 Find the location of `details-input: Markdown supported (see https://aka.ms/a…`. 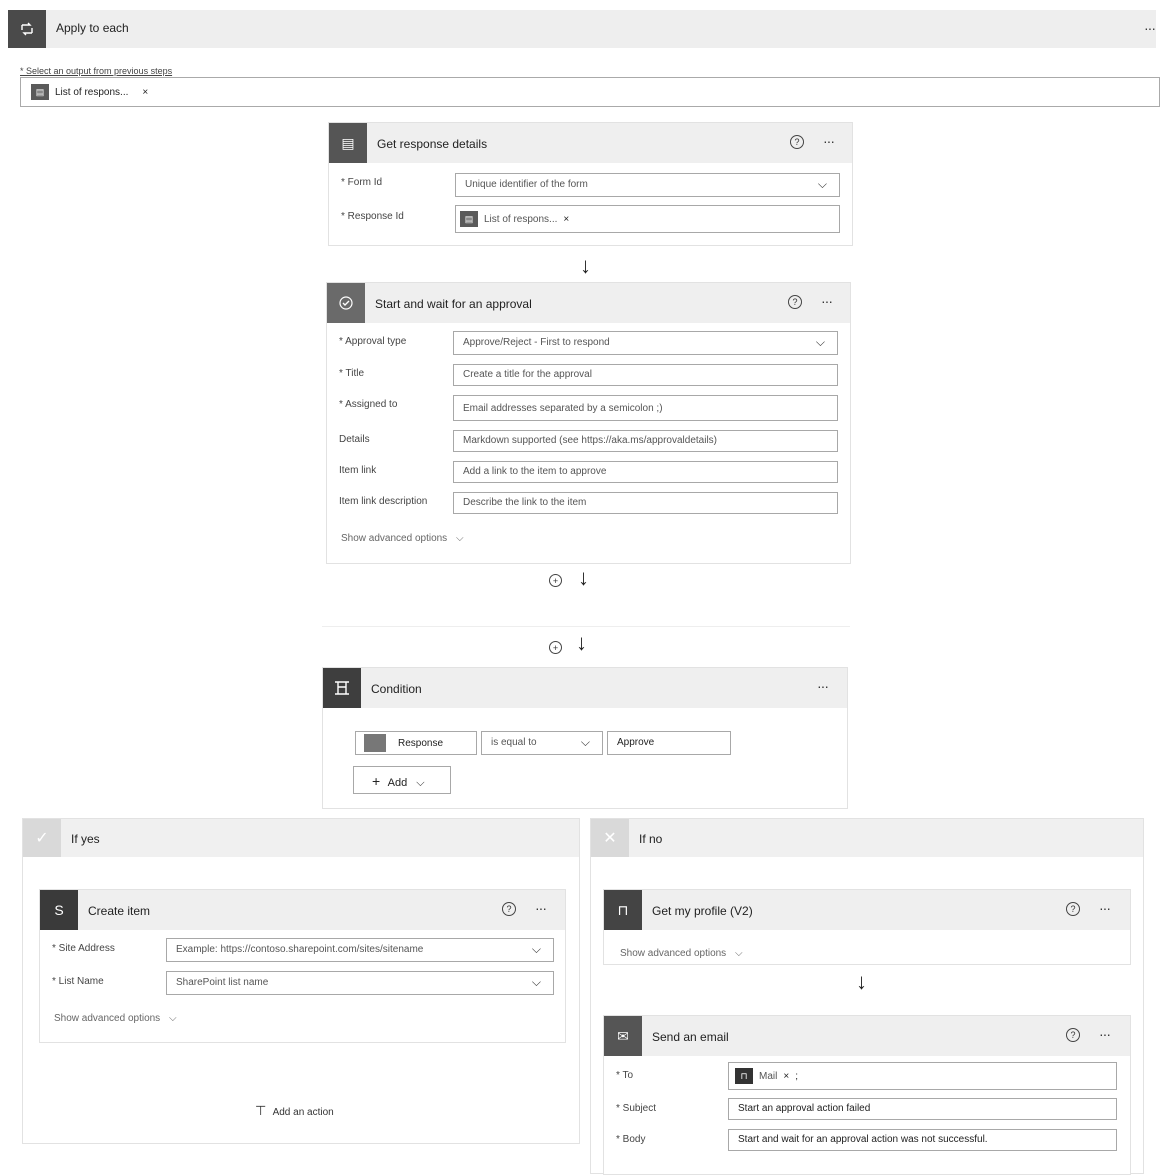

details-input: Markdown supported (see https://aka.ms/a… is located at coordinates (645, 441).